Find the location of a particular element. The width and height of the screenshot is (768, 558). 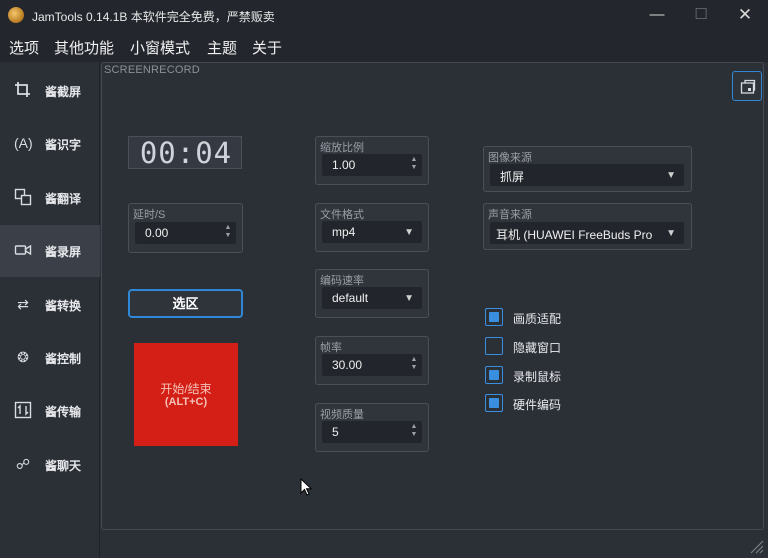

scale-spinbox: 1.00 ▲ ▼ is located at coordinates (372, 165).